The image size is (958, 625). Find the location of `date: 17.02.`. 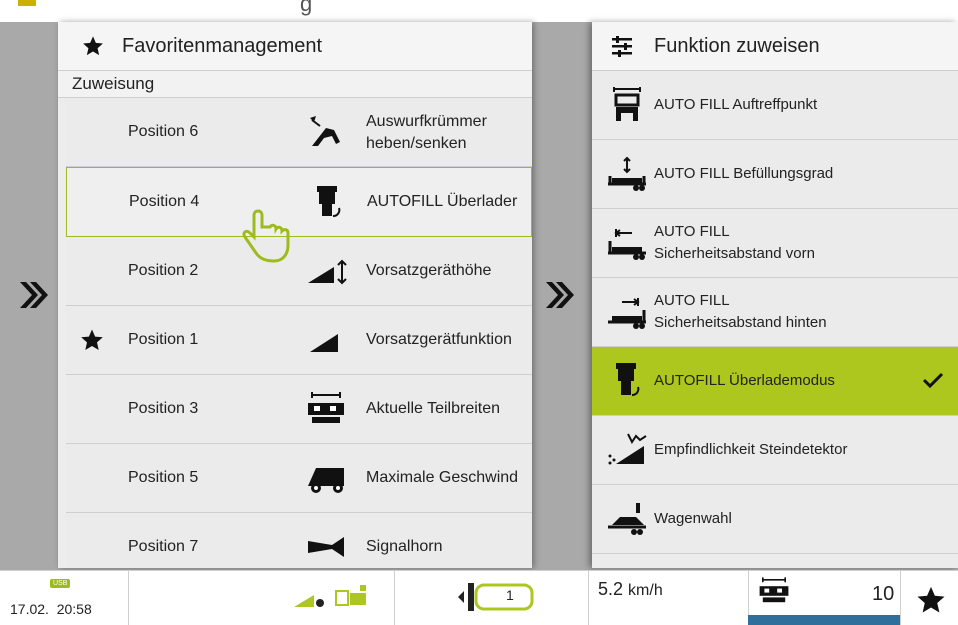

date: 17.02. is located at coordinates (29, 609).